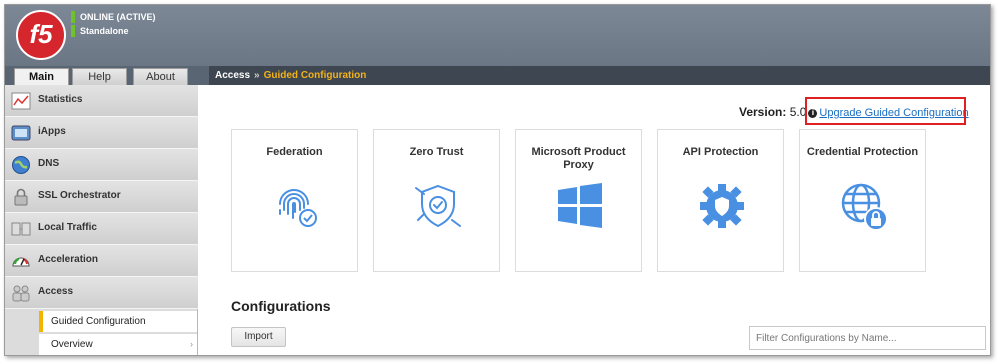 This screenshot has width=997, height=364. Describe the element at coordinates (101, 101) in the screenshot. I see `sidebar-item-statistics: Statistics` at that location.